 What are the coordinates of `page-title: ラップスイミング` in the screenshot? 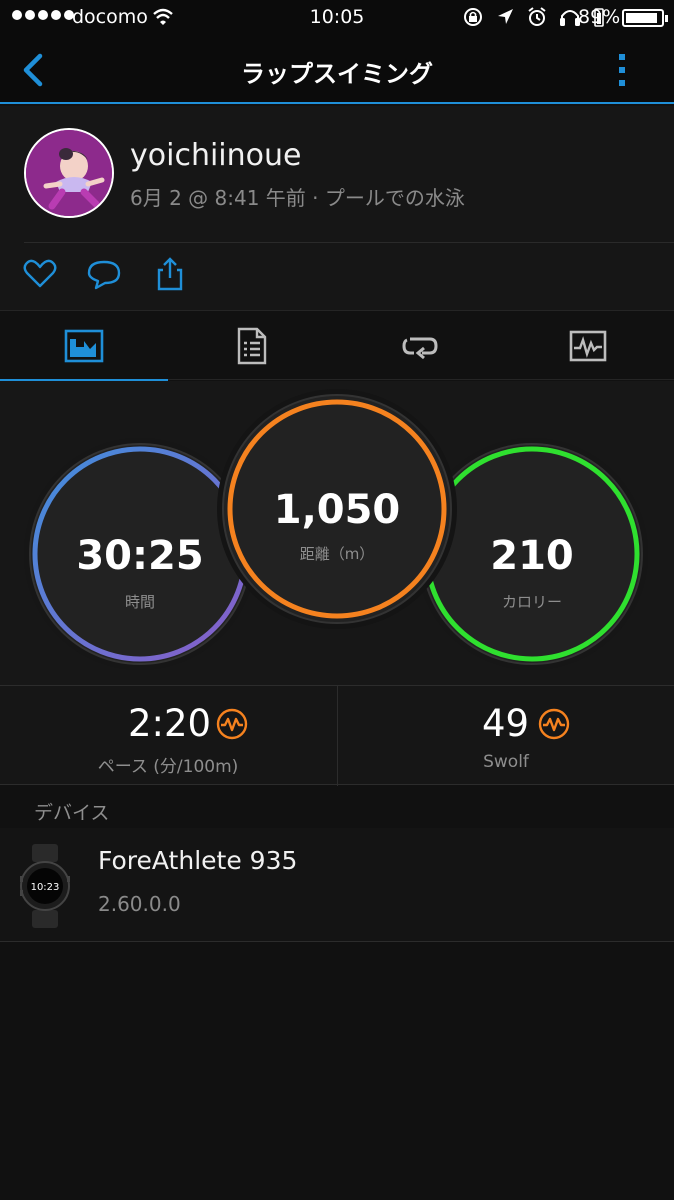 It's located at (337, 74).